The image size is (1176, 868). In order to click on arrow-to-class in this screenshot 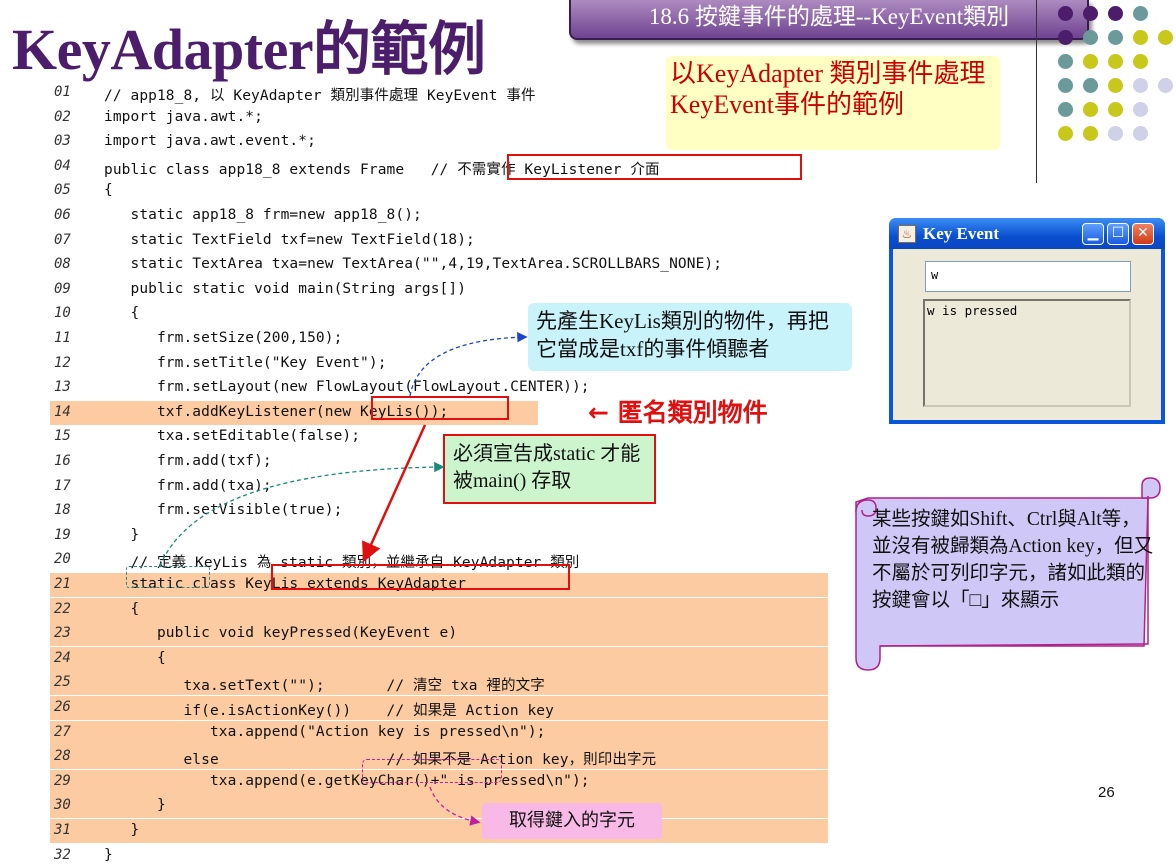, I will do `click(394, 493)`.